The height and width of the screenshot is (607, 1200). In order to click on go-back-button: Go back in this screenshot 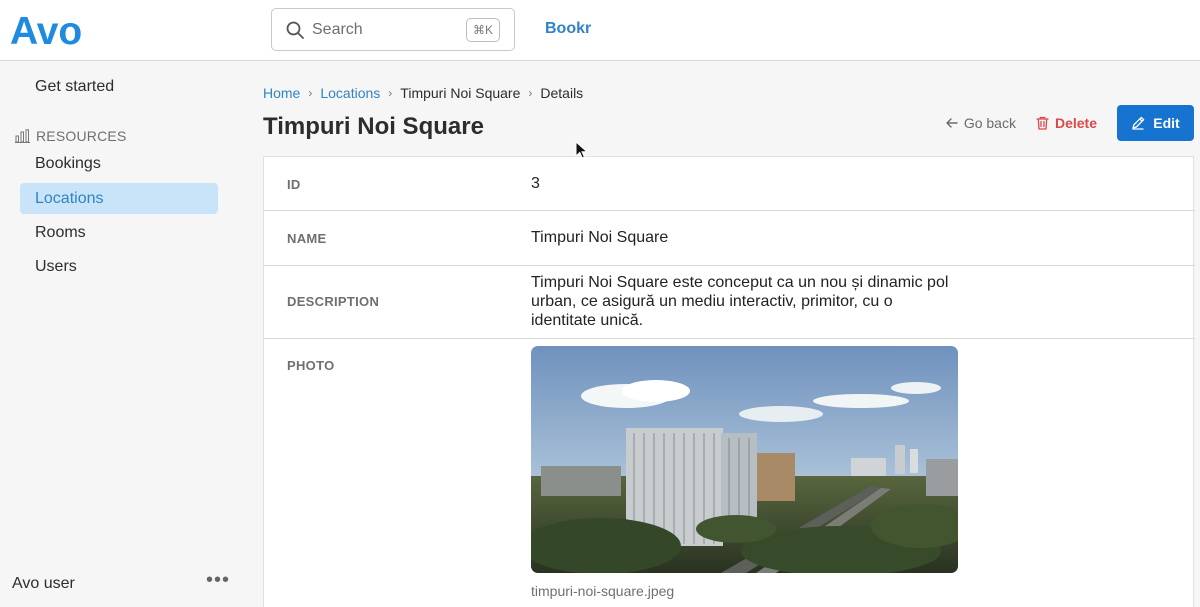, I will do `click(981, 123)`.